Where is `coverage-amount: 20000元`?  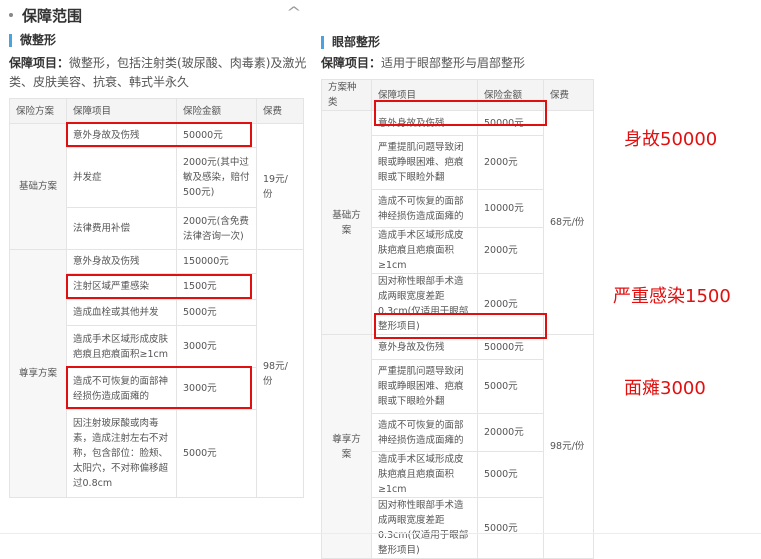 coverage-amount: 20000元 is located at coordinates (510, 432).